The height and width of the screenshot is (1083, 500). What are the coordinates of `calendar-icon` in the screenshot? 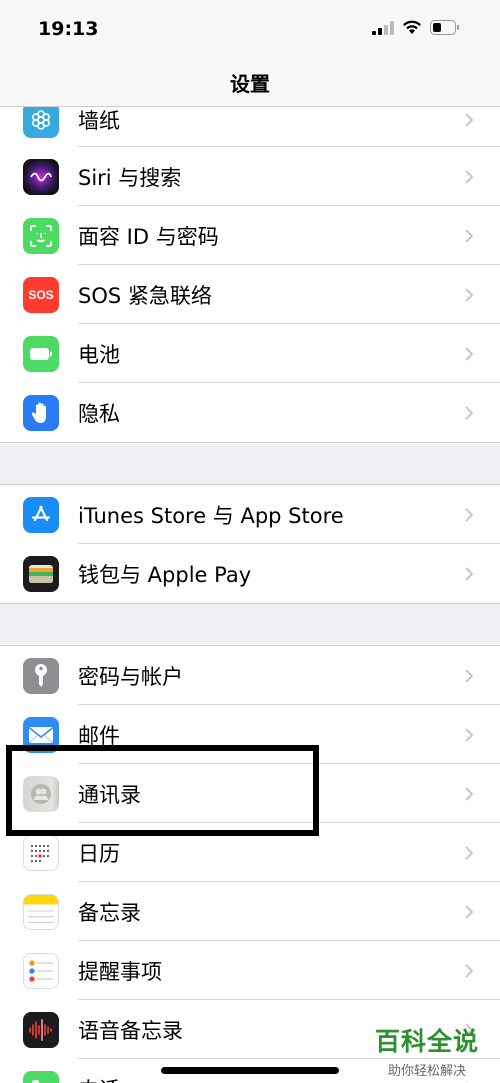 It's located at (41, 852).